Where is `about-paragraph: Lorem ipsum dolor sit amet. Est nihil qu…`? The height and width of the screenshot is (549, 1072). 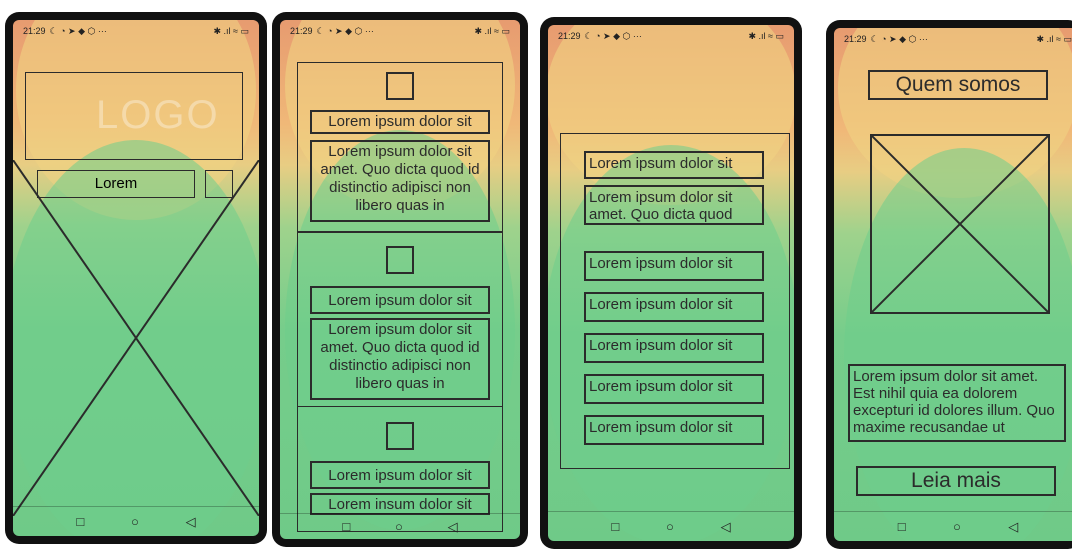
about-paragraph: Lorem ipsum dolor sit amet. Est nihil qu… is located at coordinates (957, 403).